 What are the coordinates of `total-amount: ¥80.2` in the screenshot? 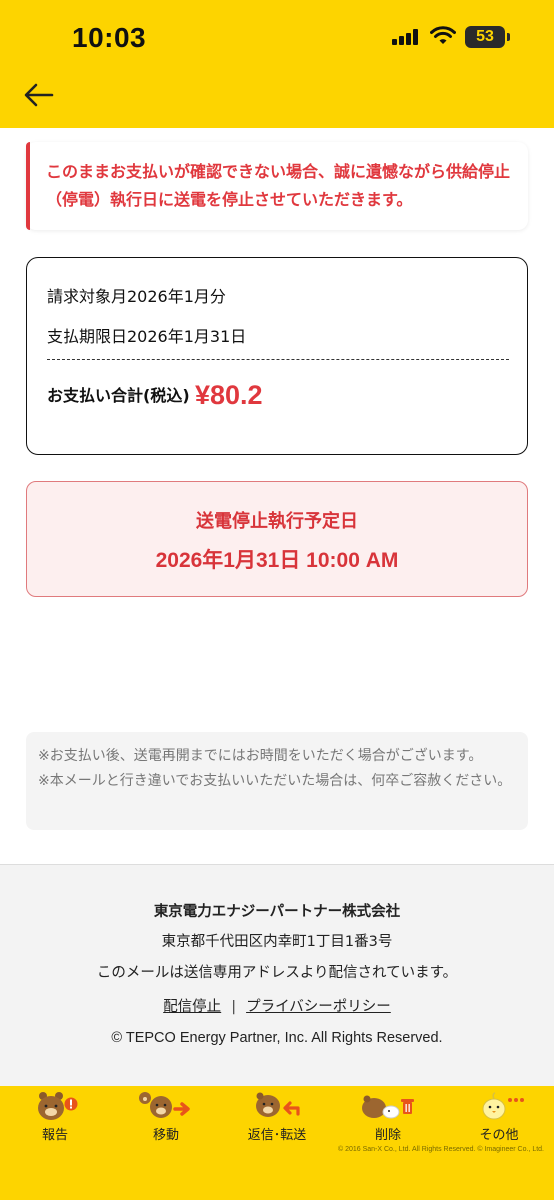 It's located at (229, 395).